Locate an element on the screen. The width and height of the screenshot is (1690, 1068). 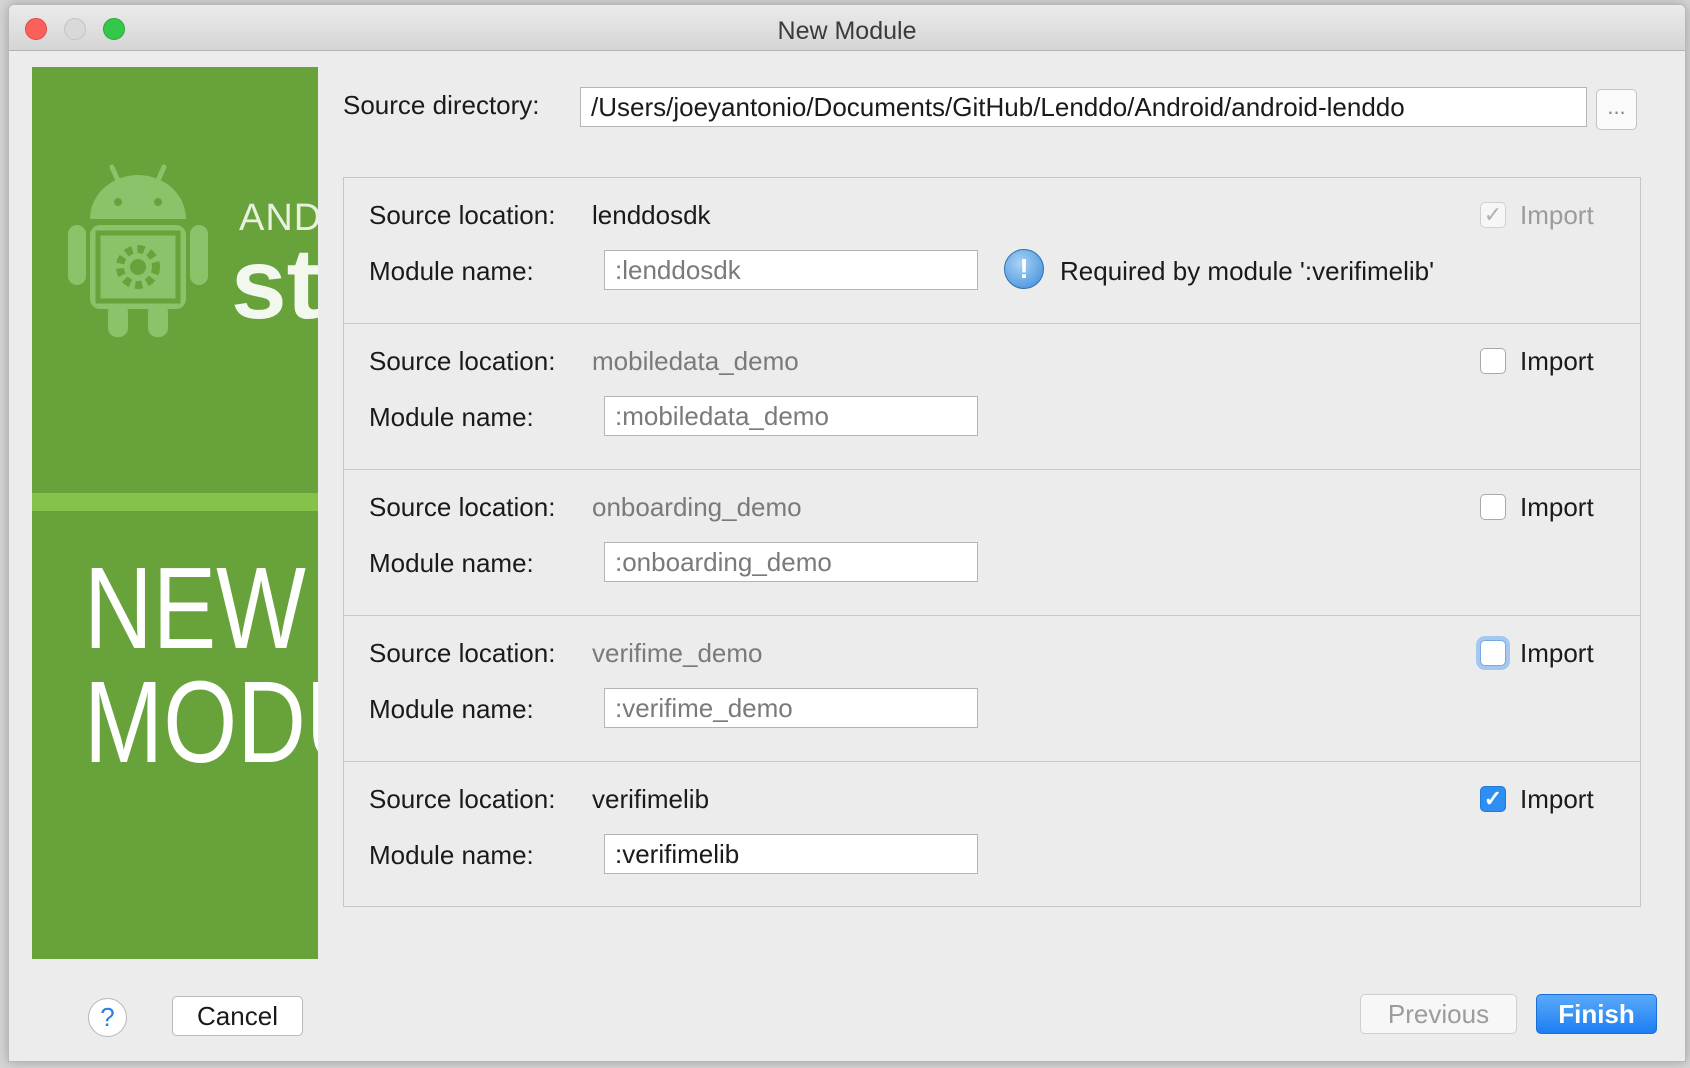
source-location-value: verifime_demo is located at coordinates (677, 653).